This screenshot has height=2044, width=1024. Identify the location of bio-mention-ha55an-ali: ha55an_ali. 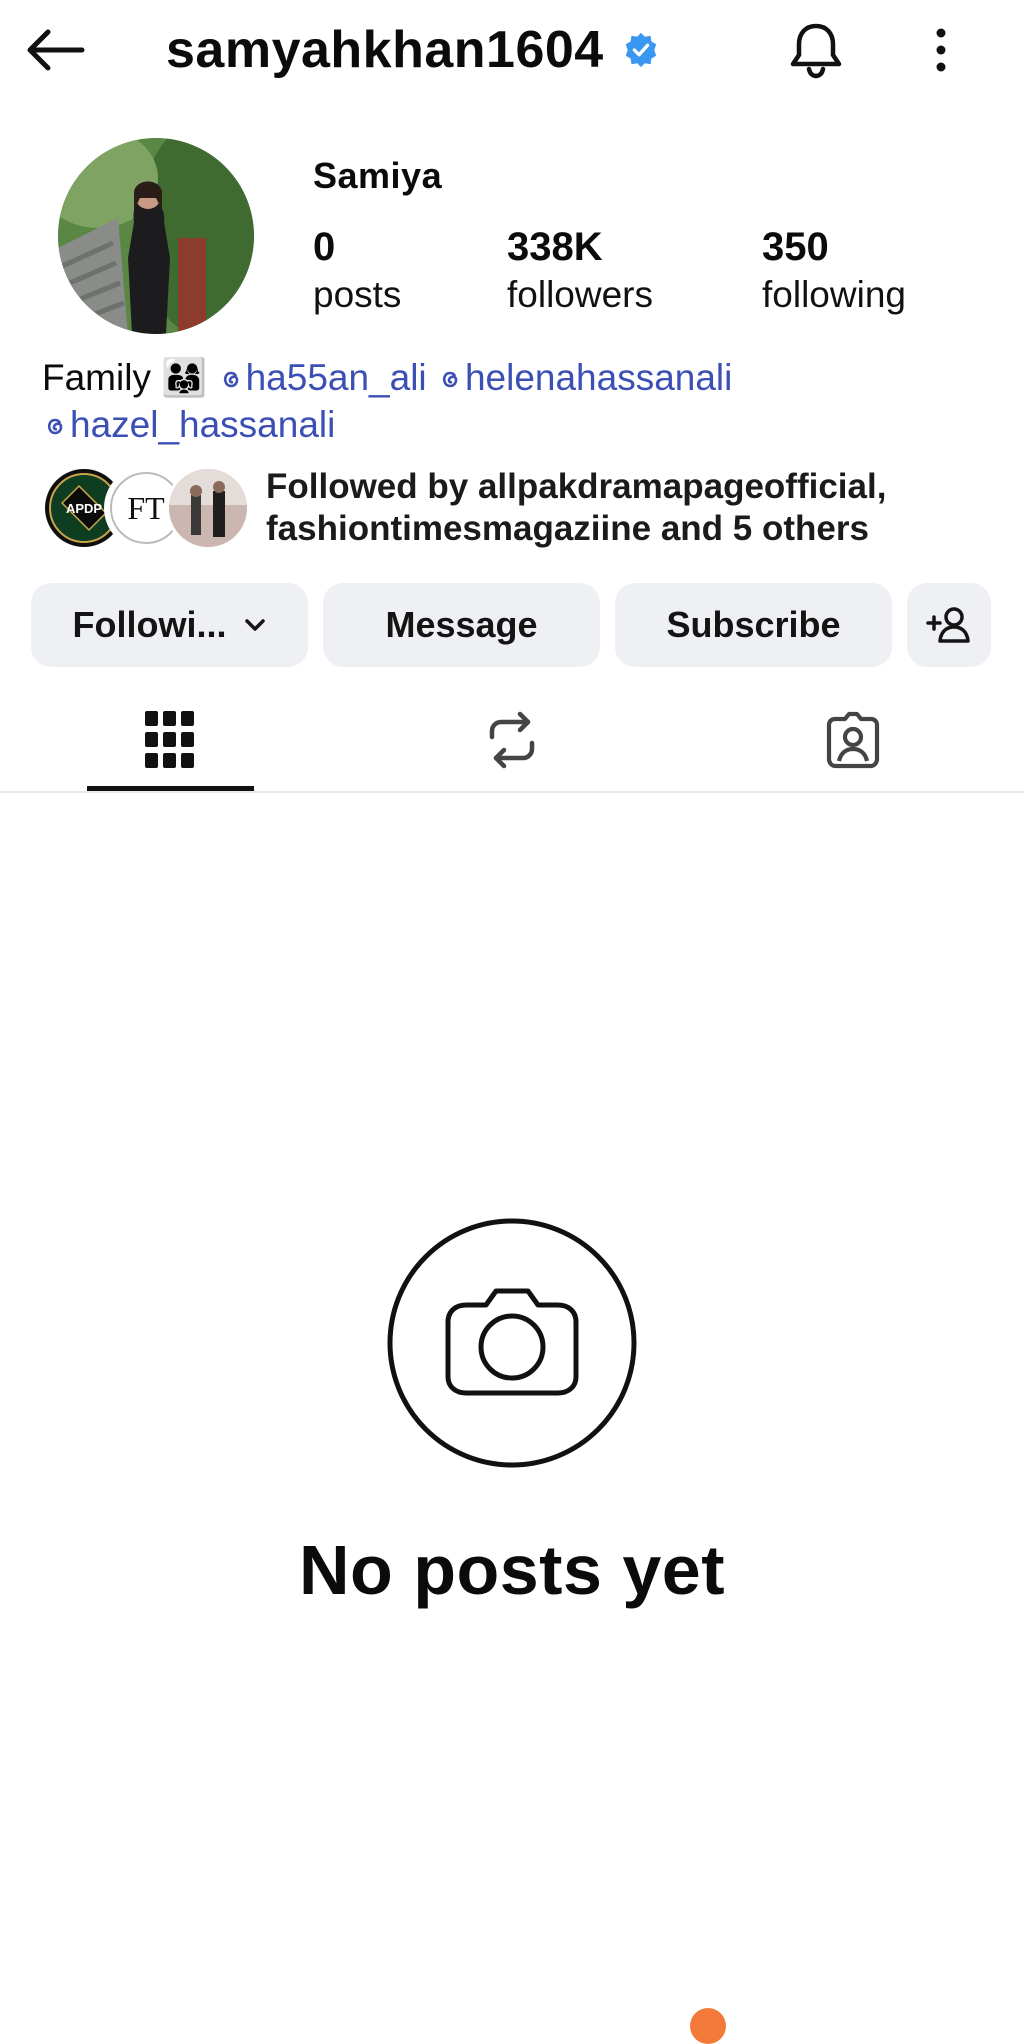
(322, 377).